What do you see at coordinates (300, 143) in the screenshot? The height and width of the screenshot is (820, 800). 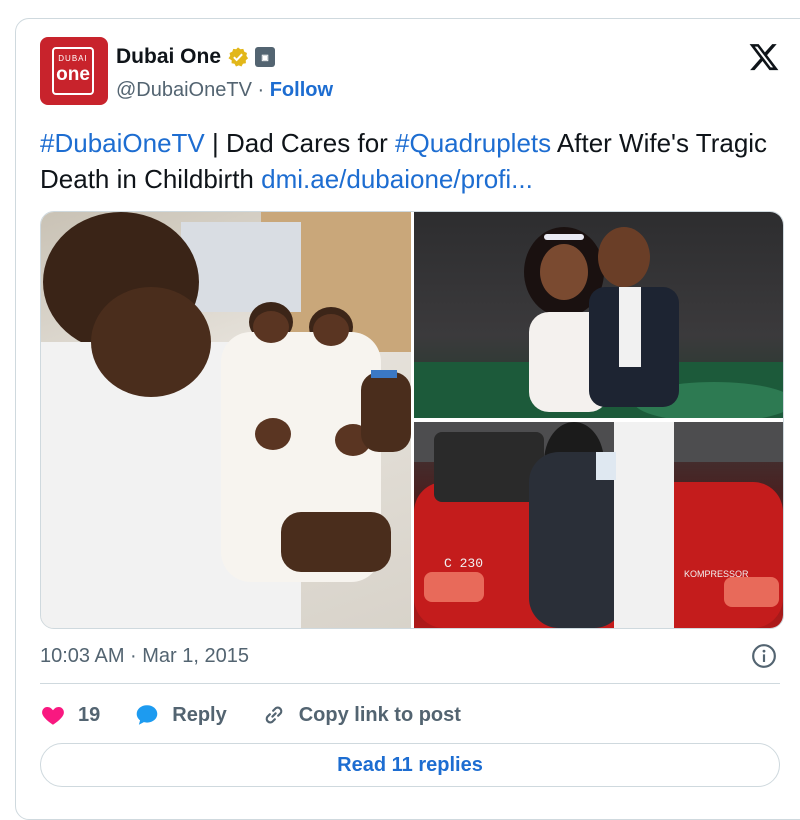 I see `tweet-text-part: | Dad Cares for` at bounding box center [300, 143].